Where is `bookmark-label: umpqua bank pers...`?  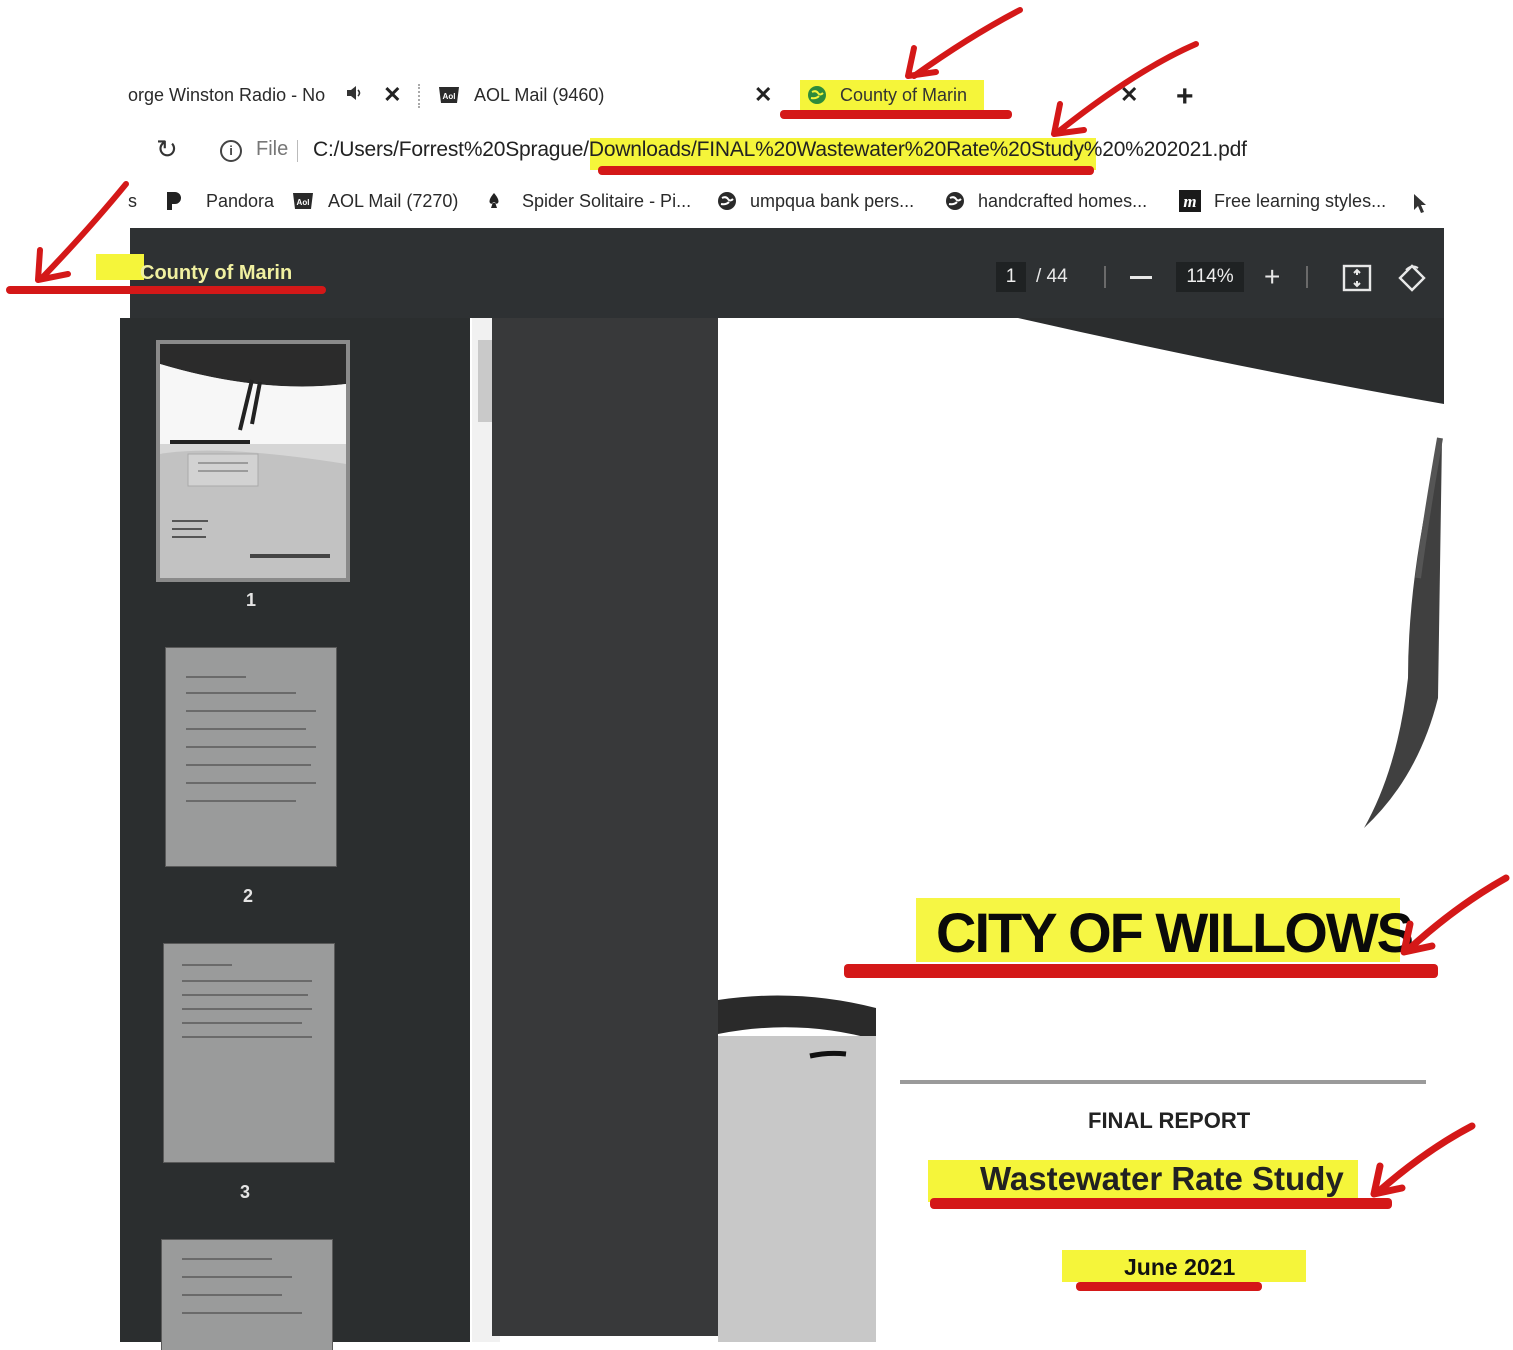
bookmark-label: umpqua bank pers... is located at coordinates (832, 200).